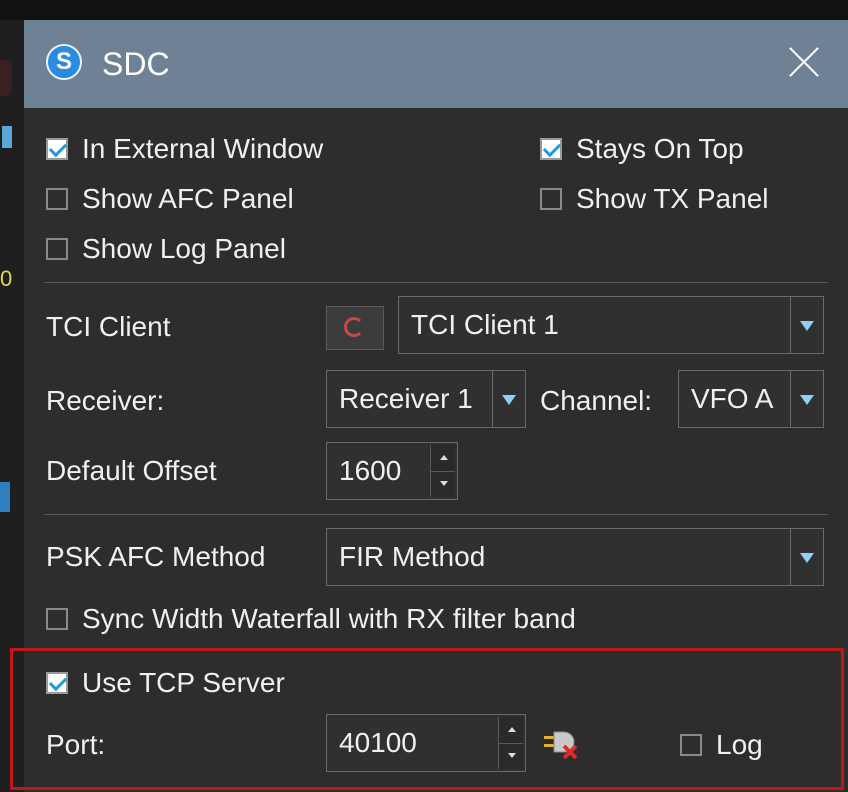 This screenshot has width=848, height=792. I want to click on sdc-logo-icon: S, so click(64, 62).